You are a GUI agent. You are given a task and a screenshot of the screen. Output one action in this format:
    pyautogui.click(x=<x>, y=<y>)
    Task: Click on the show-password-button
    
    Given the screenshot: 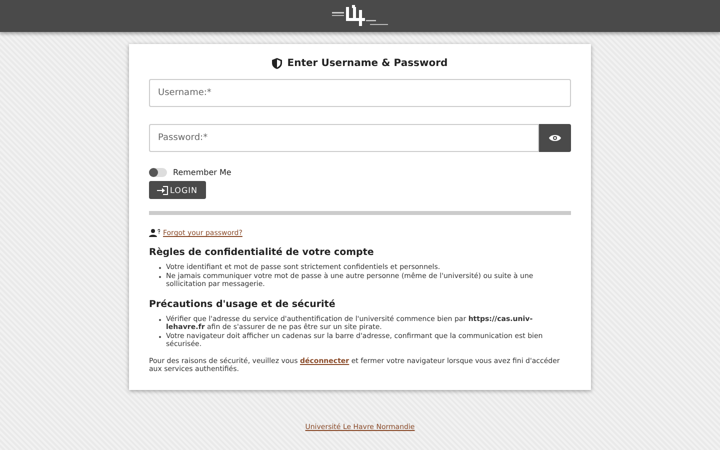 What is the action you would take?
    pyautogui.click(x=555, y=138)
    